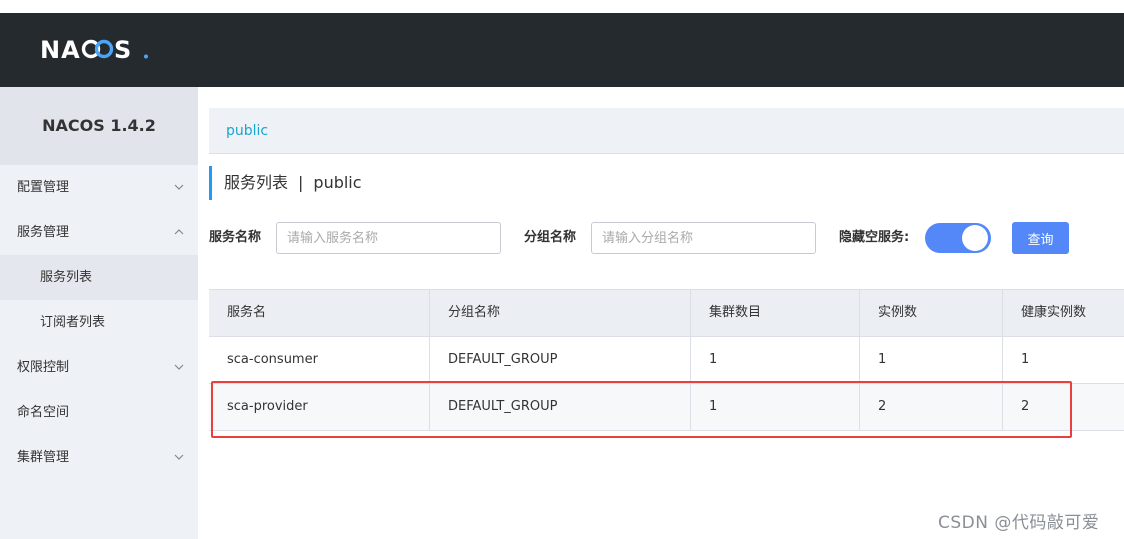 This screenshot has width=1124, height=539. What do you see at coordinates (388, 238) in the screenshot?
I see `service-name-input` at bounding box center [388, 238].